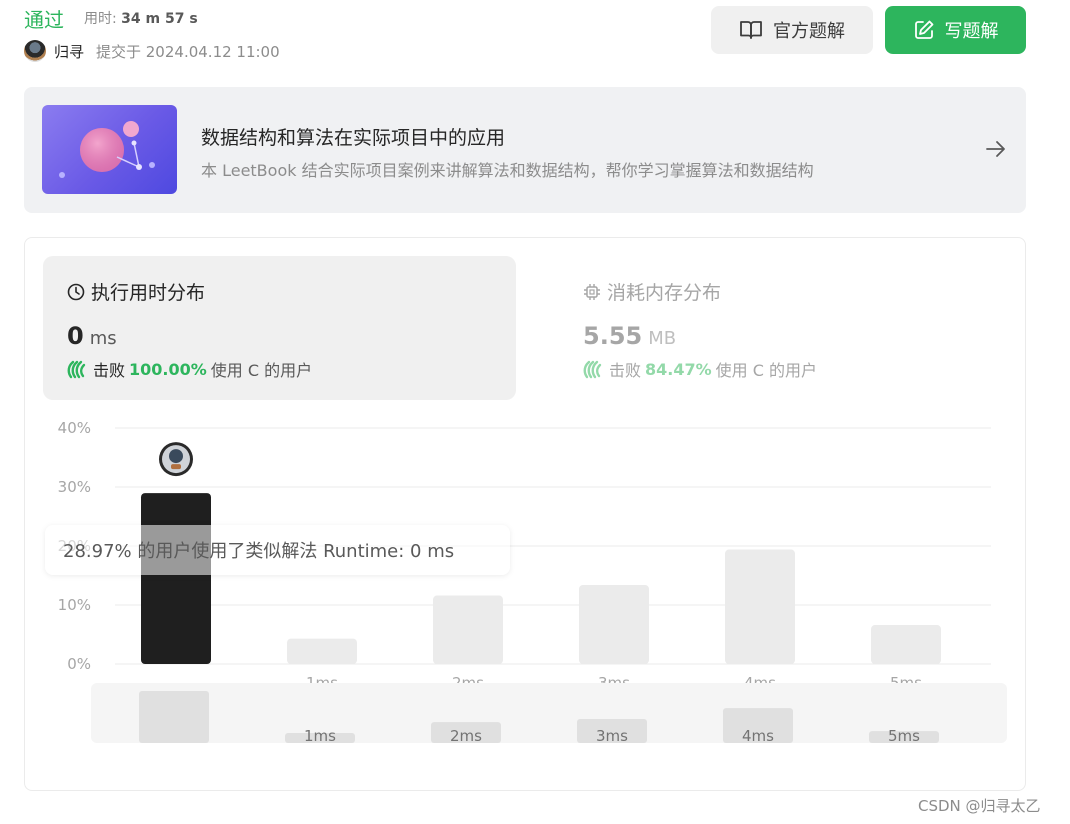 This screenshot has height=824, width=1070. Describe the element at coordinates (809, 31) in the screenshot. I see `official-solution-label: 官方题解` at that location.